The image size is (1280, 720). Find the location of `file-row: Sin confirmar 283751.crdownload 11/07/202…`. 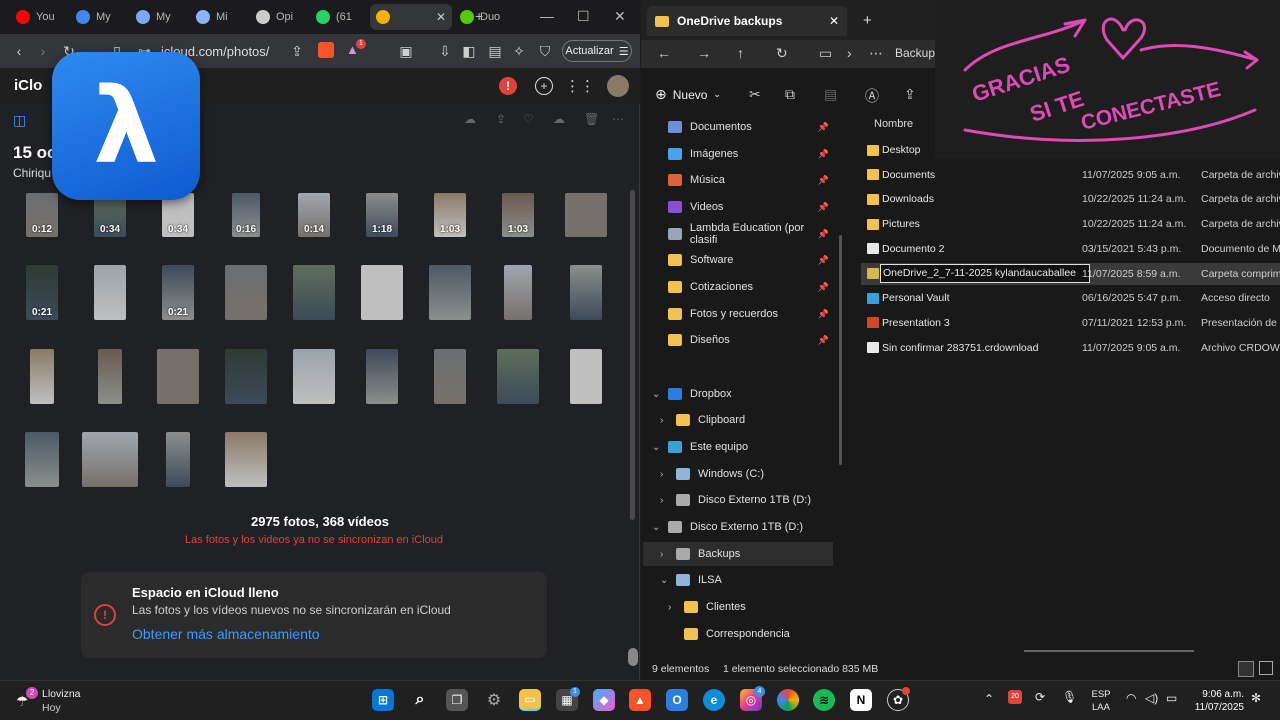

file-row: Sin confirmar 283751.crdownload 11/07/202… is located at coordinates (1070, 348).